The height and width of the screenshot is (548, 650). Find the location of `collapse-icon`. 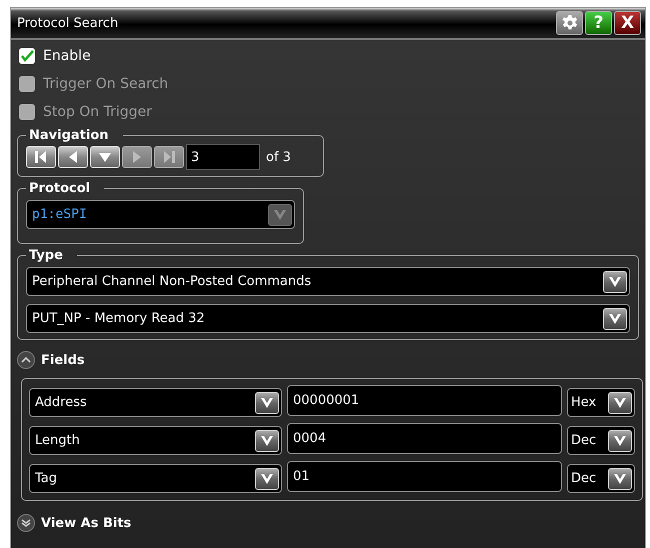

collapse-icon is located at coordinates (26, 360).